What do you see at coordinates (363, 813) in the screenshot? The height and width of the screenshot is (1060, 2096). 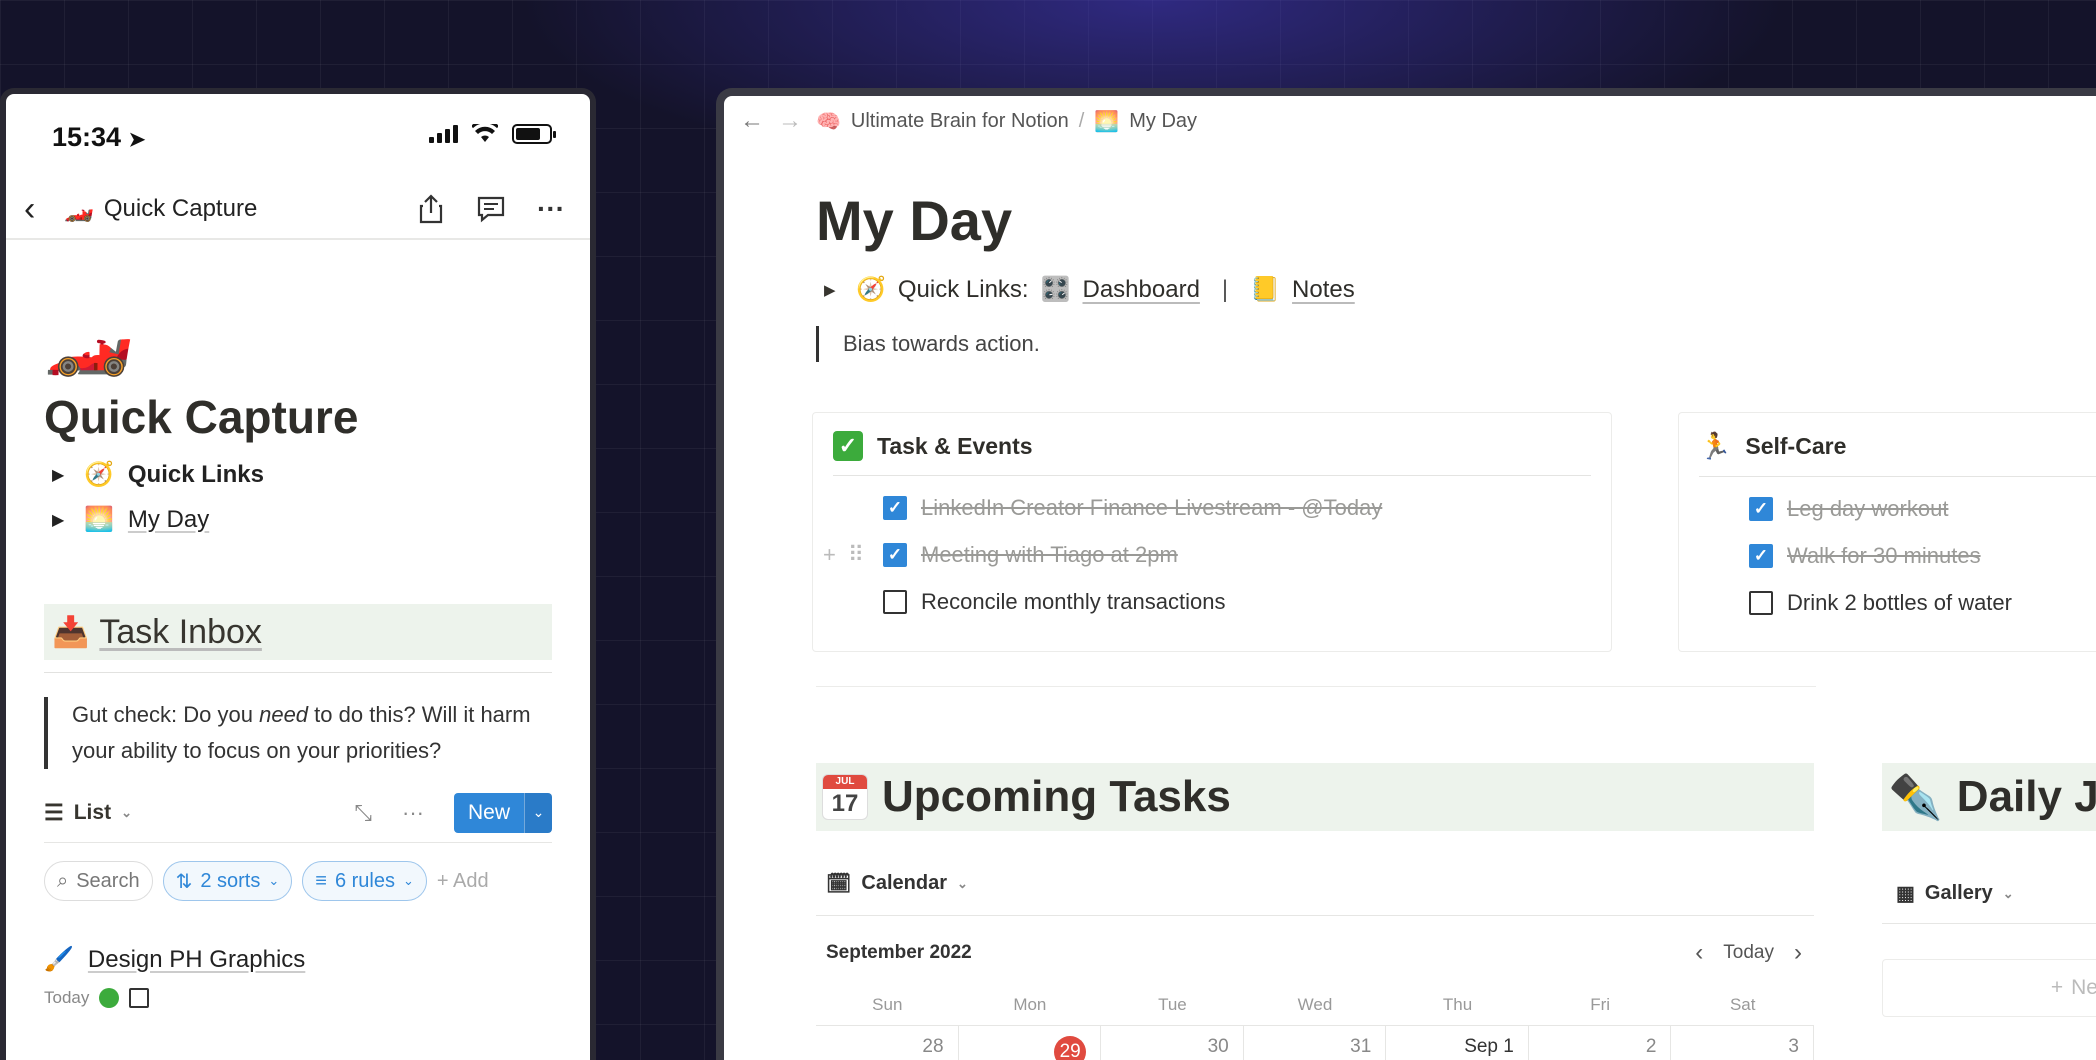 I see `expand-icon: ⤡` at bounding box center [363, 813].